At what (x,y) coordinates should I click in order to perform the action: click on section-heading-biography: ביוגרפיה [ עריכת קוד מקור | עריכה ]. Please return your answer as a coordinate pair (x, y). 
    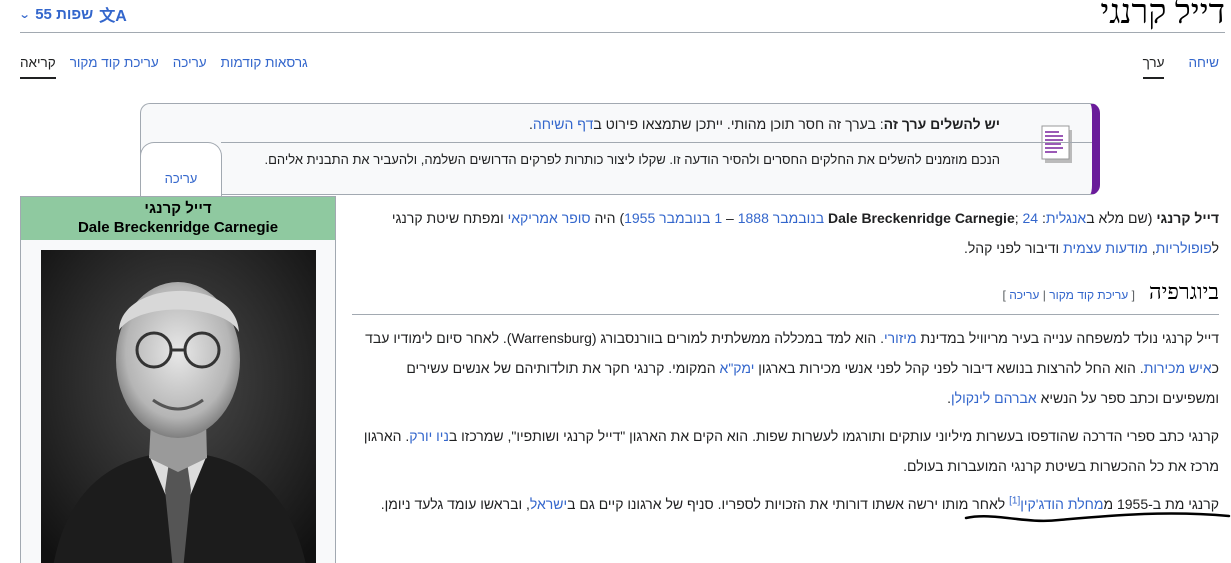
    Looking at the image, I should click on (785, 296).